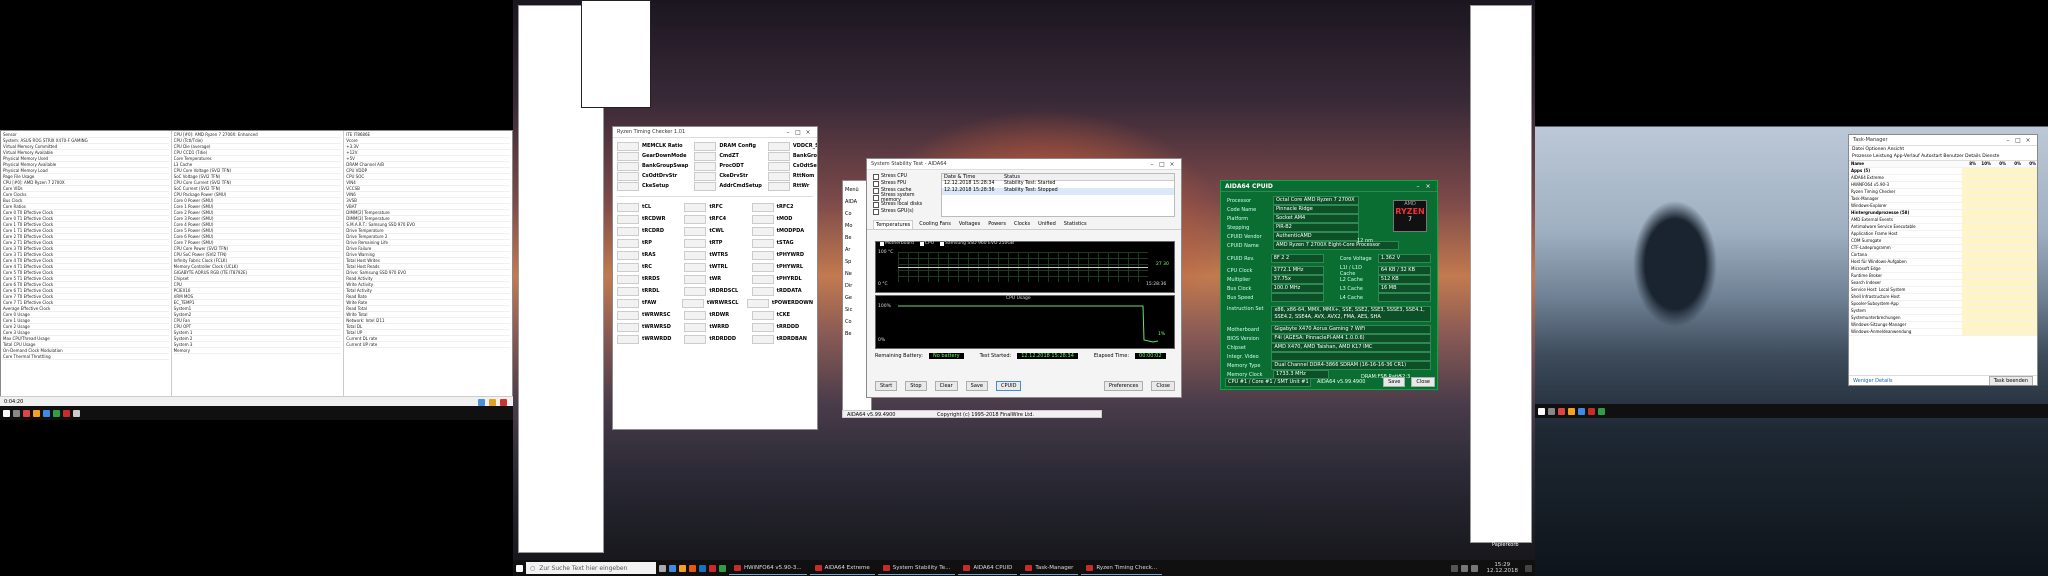 Image resolution: width=2048 pixels, height=576 pixels. What do you see at coordinates (1503, 568) in the screenshot?
I see `taskbar-clock: 15:29 12.12.2018` at bounding box center [1503, 568].